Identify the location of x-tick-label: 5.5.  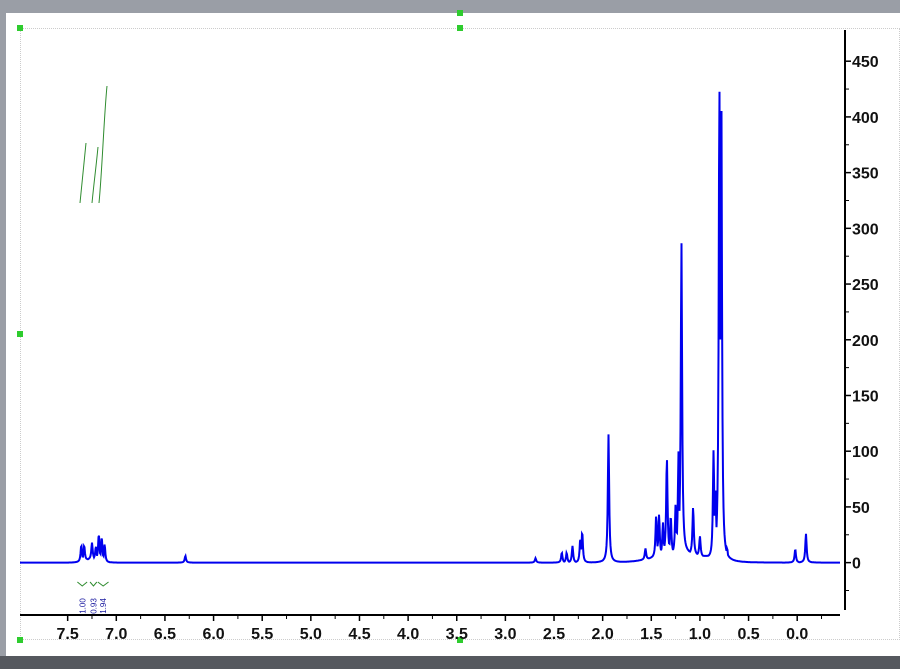
(262, 634).